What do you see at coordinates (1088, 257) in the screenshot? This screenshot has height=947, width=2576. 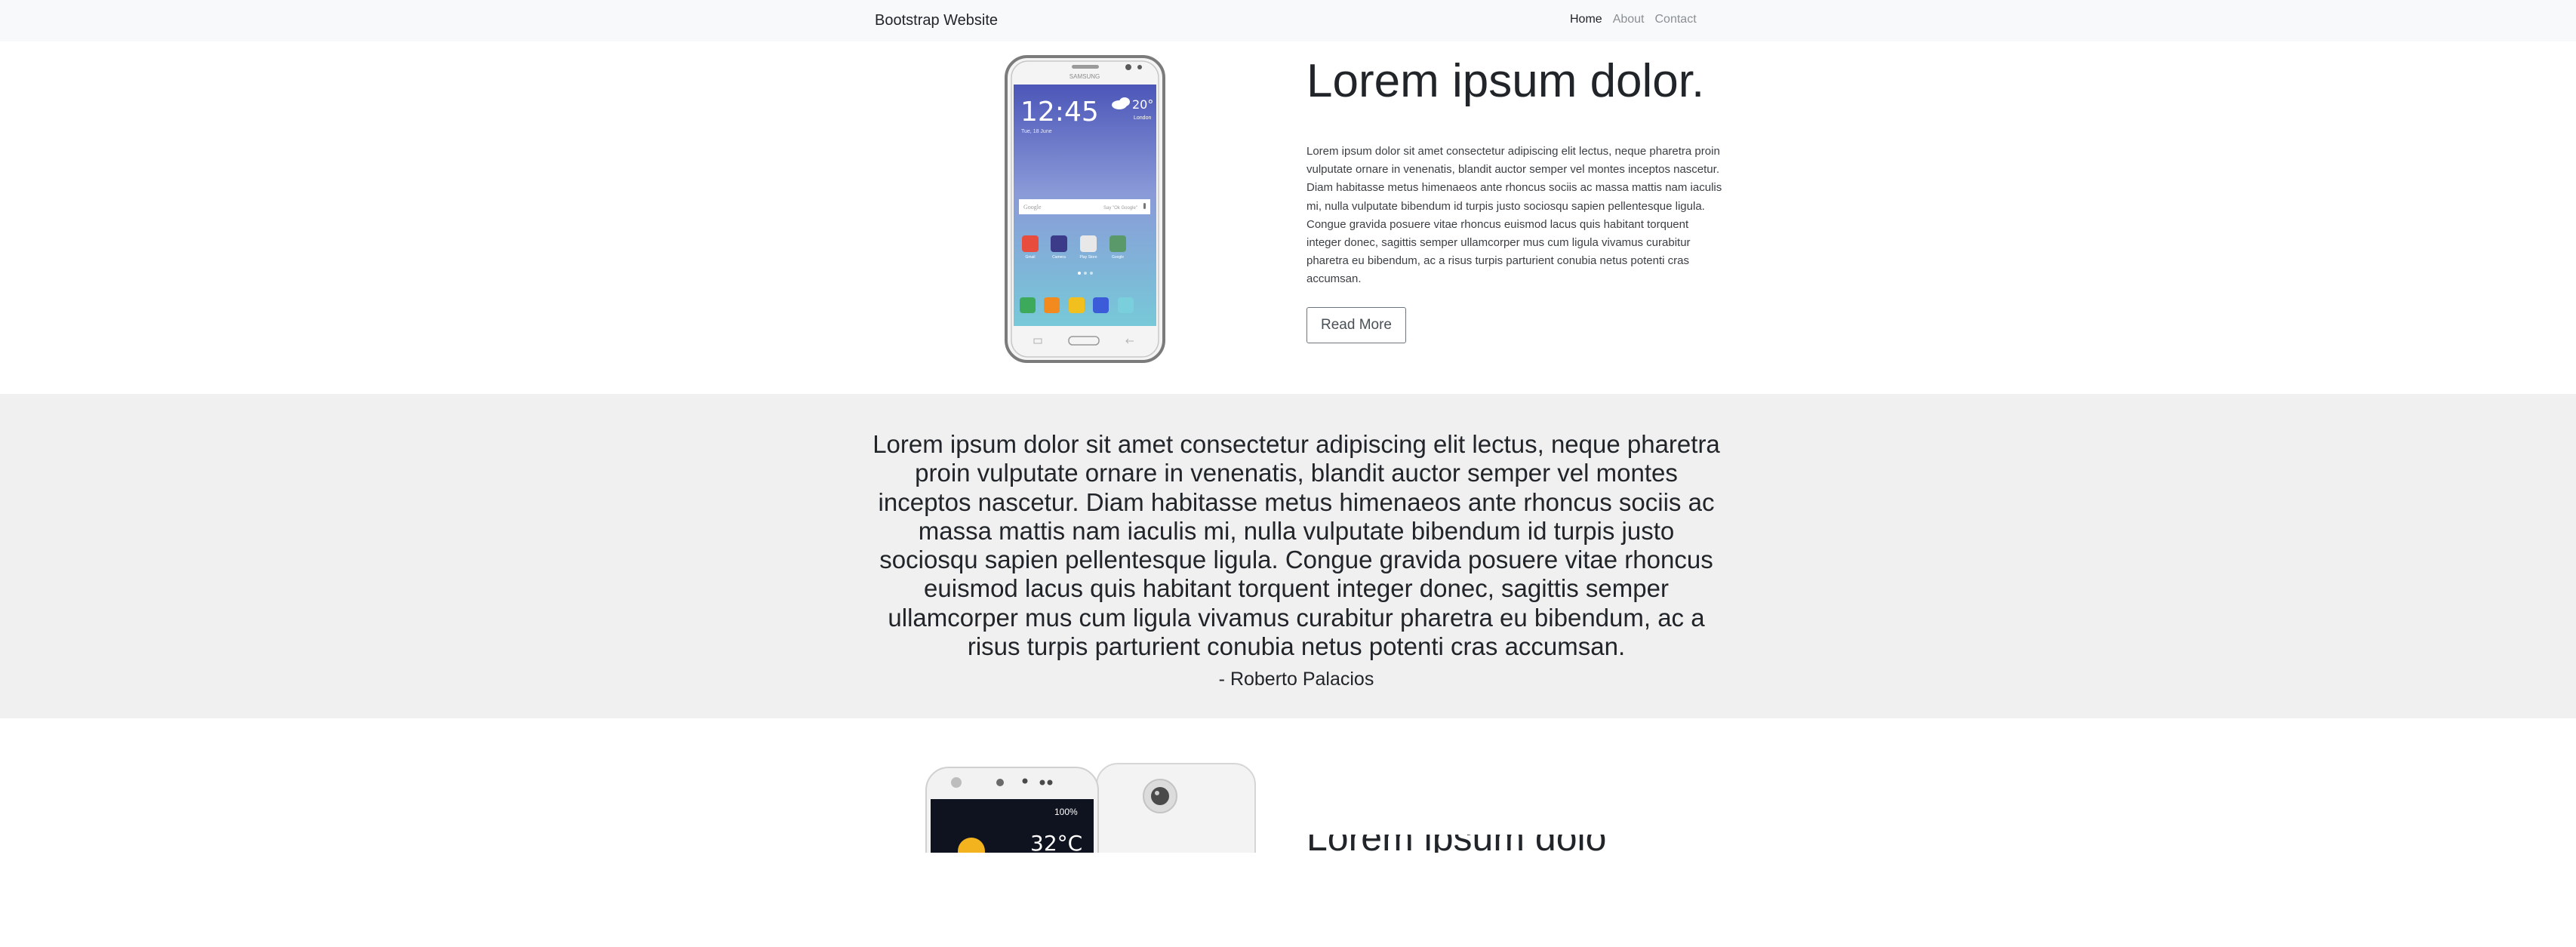 I see `app-label-play-store: Play Store` at bounding box center [1088, 257].